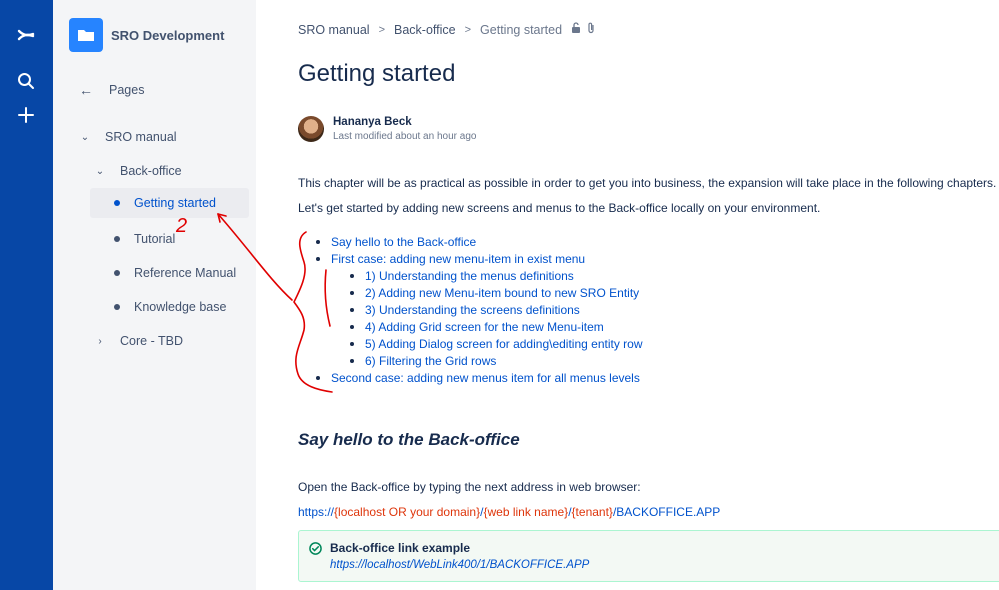  What do you see at coordinates (315, 548) in the screenshot?
I see `check-circle-icon` at bounding box center [315, 548].